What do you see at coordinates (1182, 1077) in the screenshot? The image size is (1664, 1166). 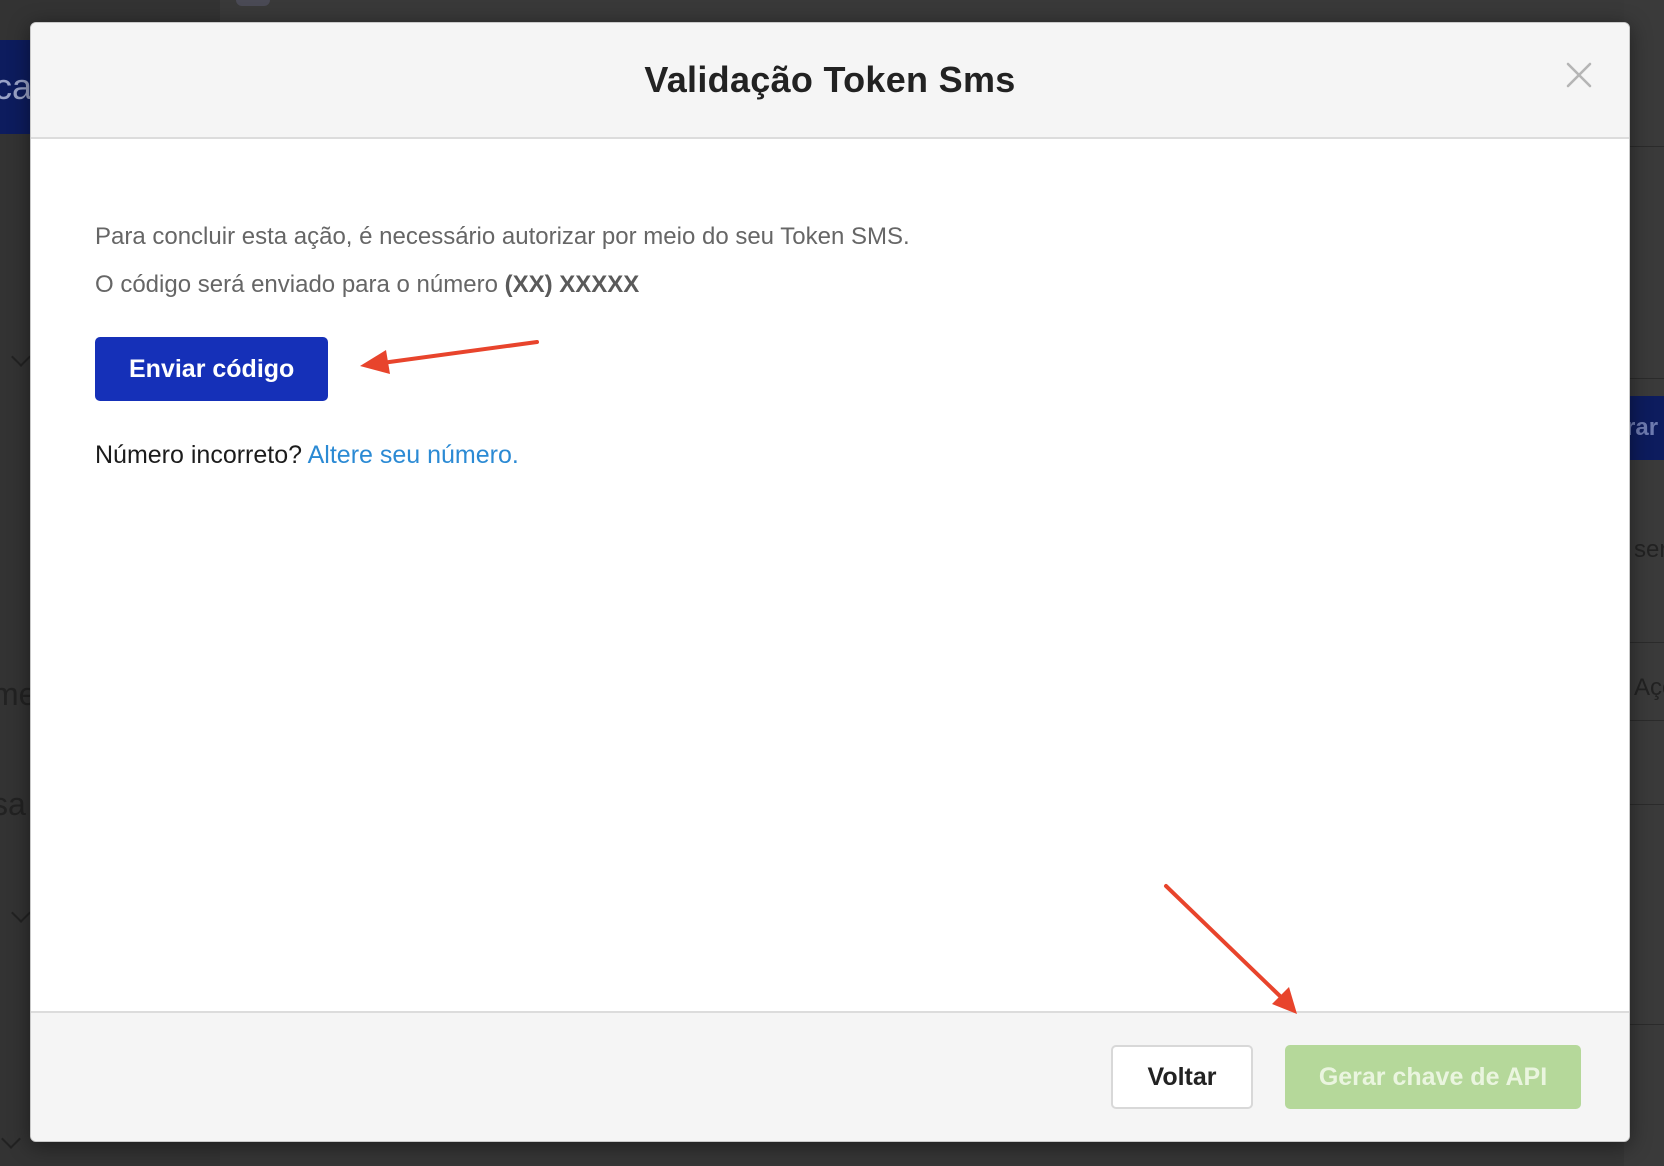 I see `back-button: Voltar` at bounding box center [1182, 1077].